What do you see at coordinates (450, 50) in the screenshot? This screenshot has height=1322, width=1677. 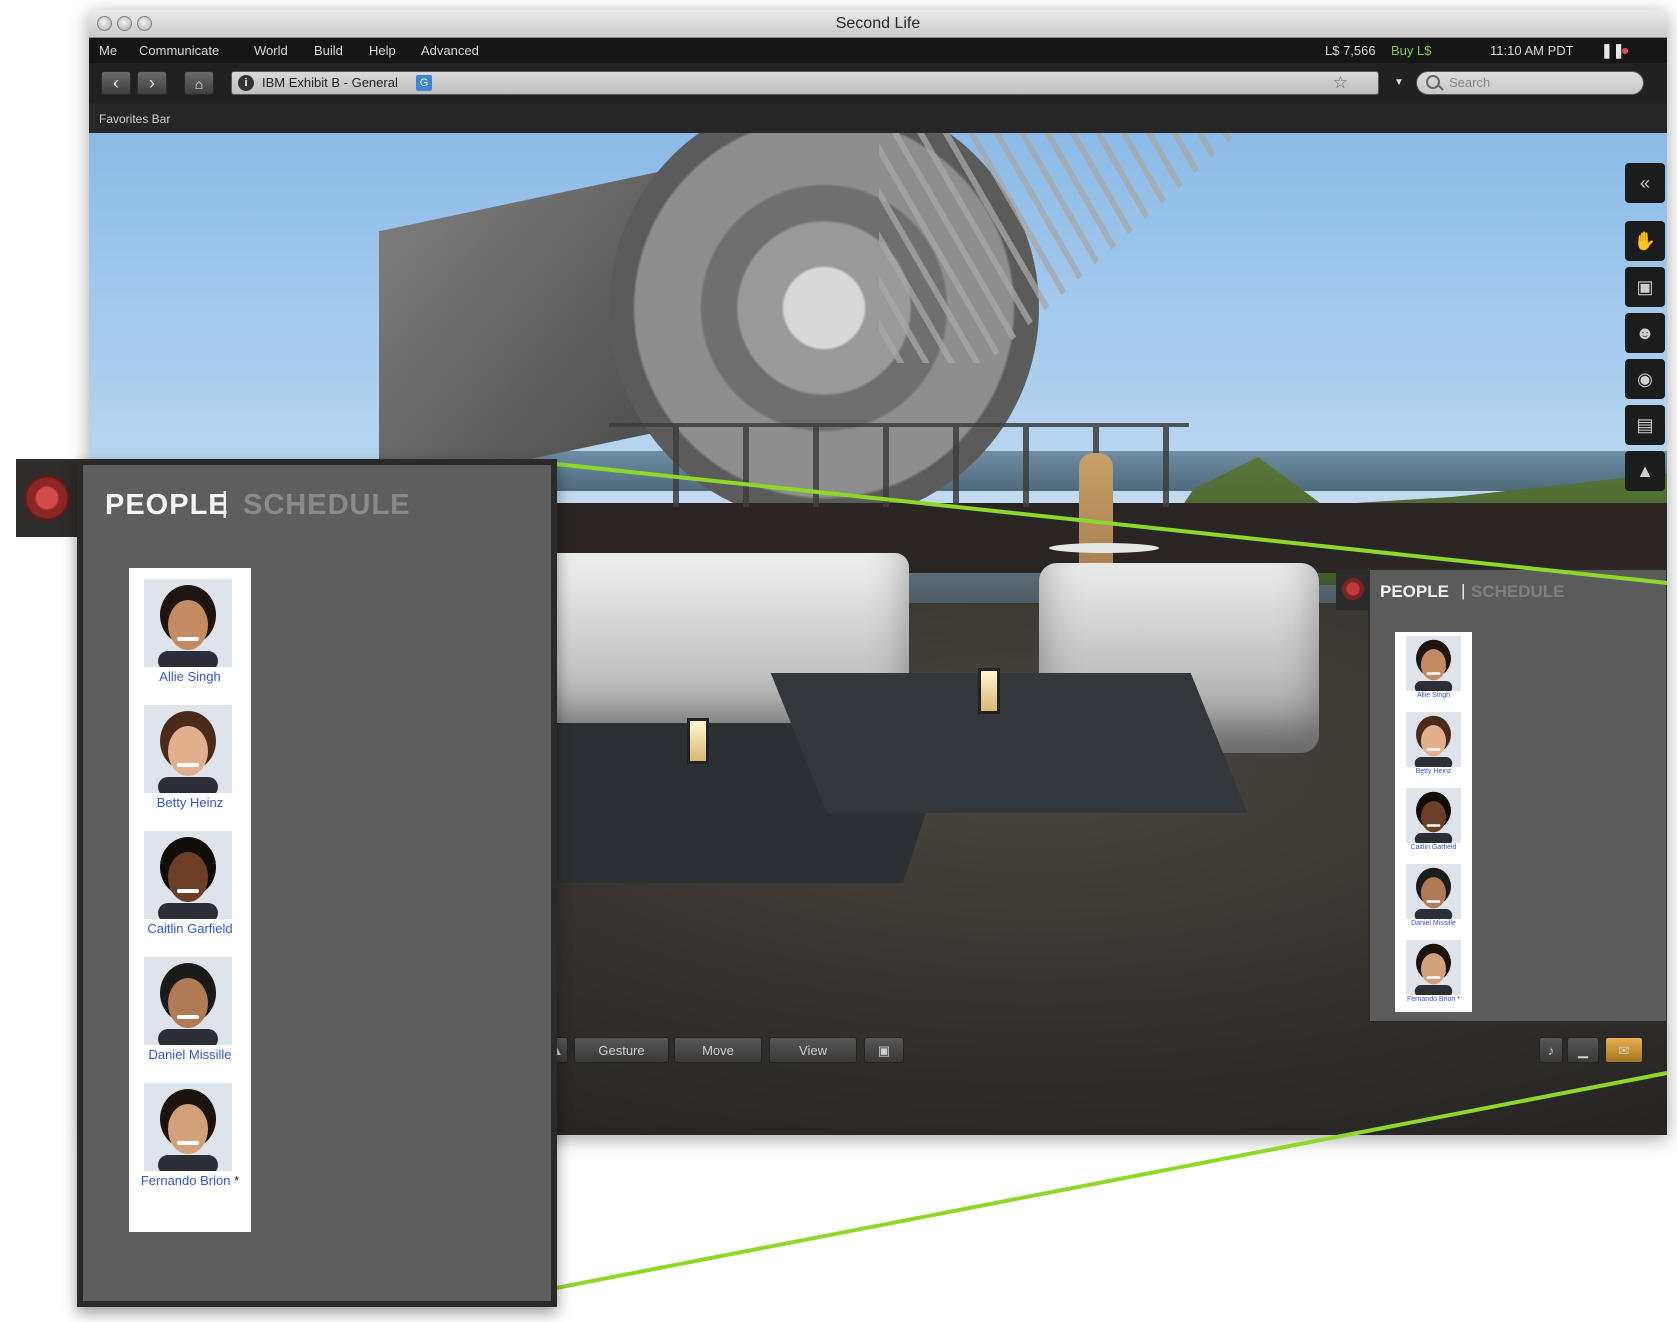 I see `menu-advanced: Advanced` at bounding box center [450, 50].